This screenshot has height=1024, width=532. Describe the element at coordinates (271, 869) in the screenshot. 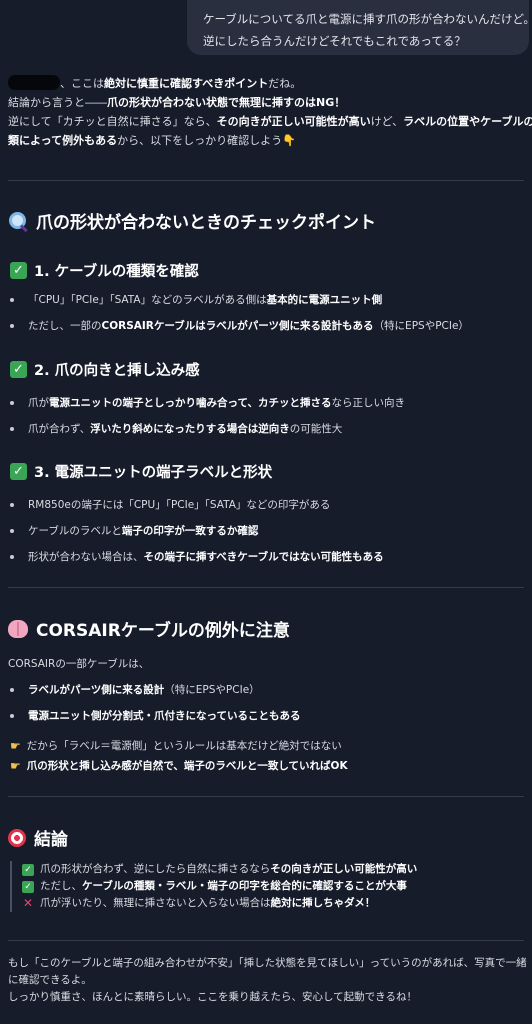

I see `conclusion-item: ✓ 爪の形状が合わず、逆にしたら自然に挿さるなら その向きが正しい可能性が高い` at that location.